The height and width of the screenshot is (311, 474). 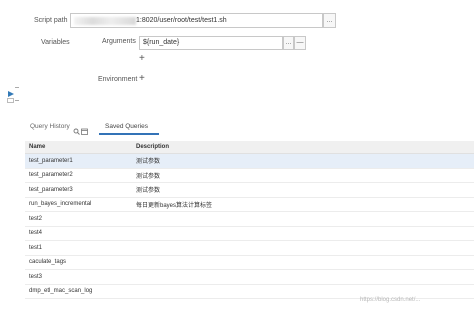 What do you see at coordinates (76, 131) in the screenshot?
I see `search-icon` at bounding box center [76, 131].